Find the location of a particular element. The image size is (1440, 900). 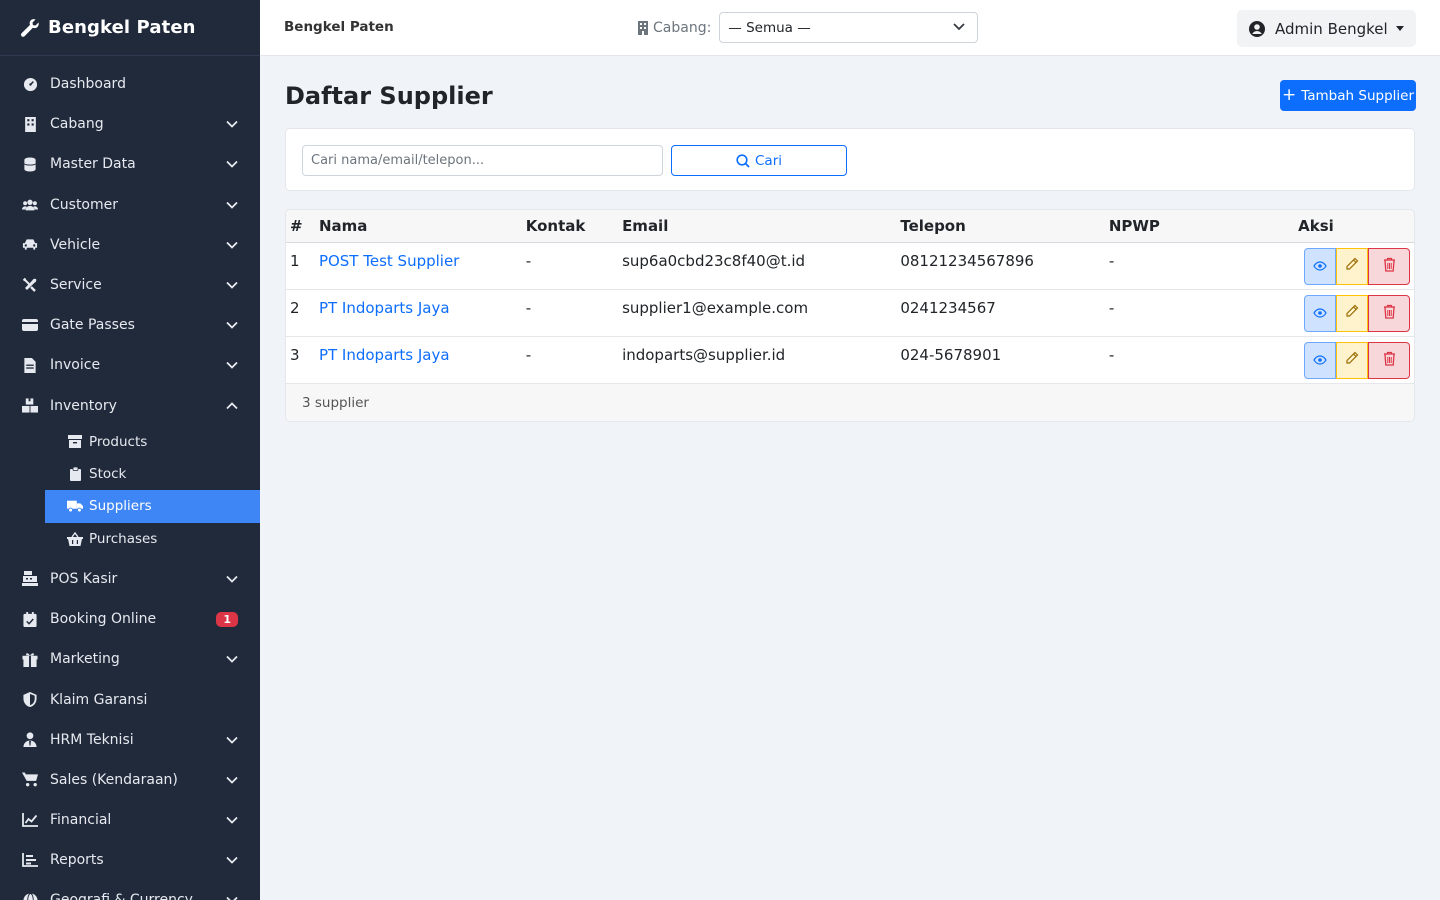

sidebar-item-label: Sales (Kendaraan) is located at coordinates (114, 779).